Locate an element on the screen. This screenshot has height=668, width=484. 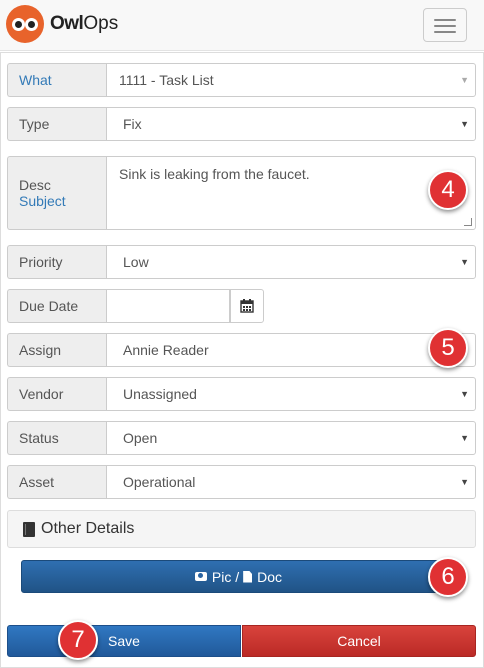
status-label: Status is located at coordinates (57, 438).